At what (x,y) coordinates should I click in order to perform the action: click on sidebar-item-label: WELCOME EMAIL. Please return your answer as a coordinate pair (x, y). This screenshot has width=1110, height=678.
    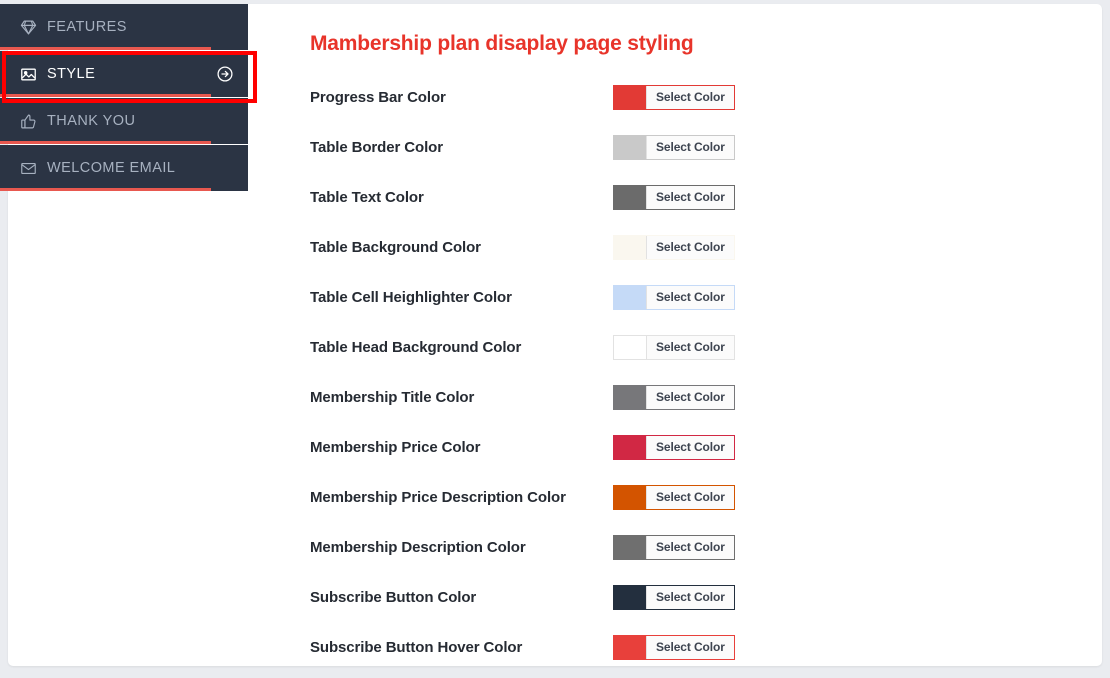
    Looking at the image, I should click on (111, 168).